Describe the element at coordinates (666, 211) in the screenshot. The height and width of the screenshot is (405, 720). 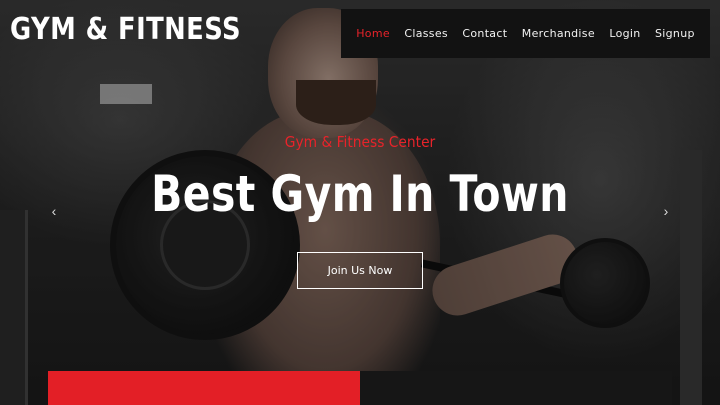
I see `chevron-right-icon: ›` at that location.